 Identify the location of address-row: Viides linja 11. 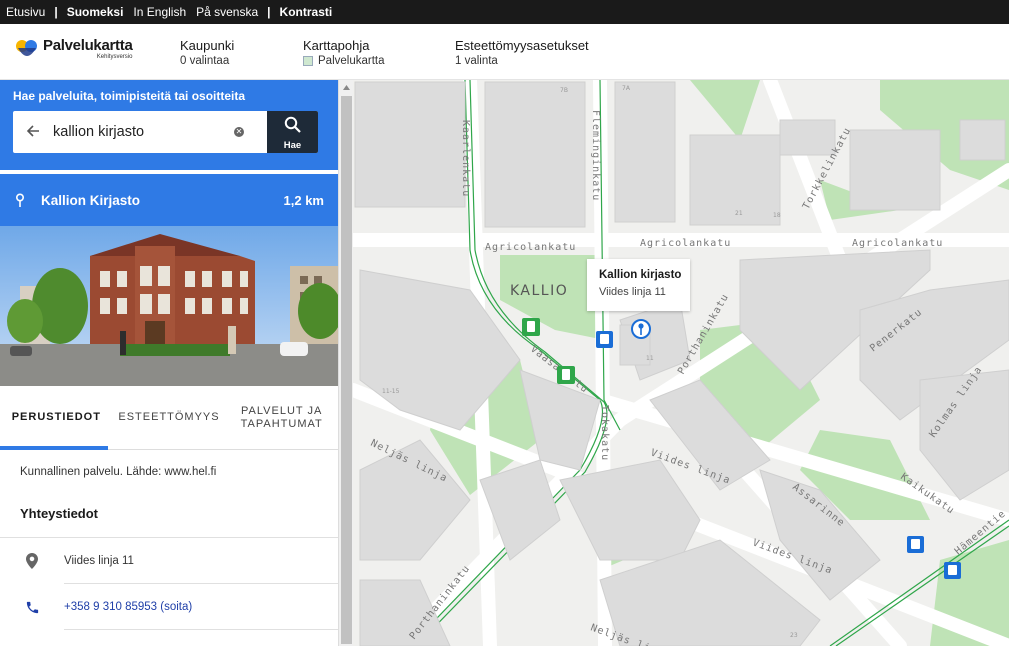
(169, 561).